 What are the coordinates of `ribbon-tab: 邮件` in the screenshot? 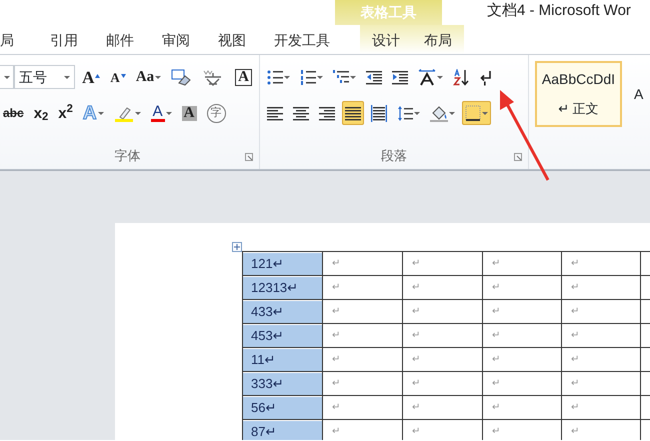 It's located at (120, 39).